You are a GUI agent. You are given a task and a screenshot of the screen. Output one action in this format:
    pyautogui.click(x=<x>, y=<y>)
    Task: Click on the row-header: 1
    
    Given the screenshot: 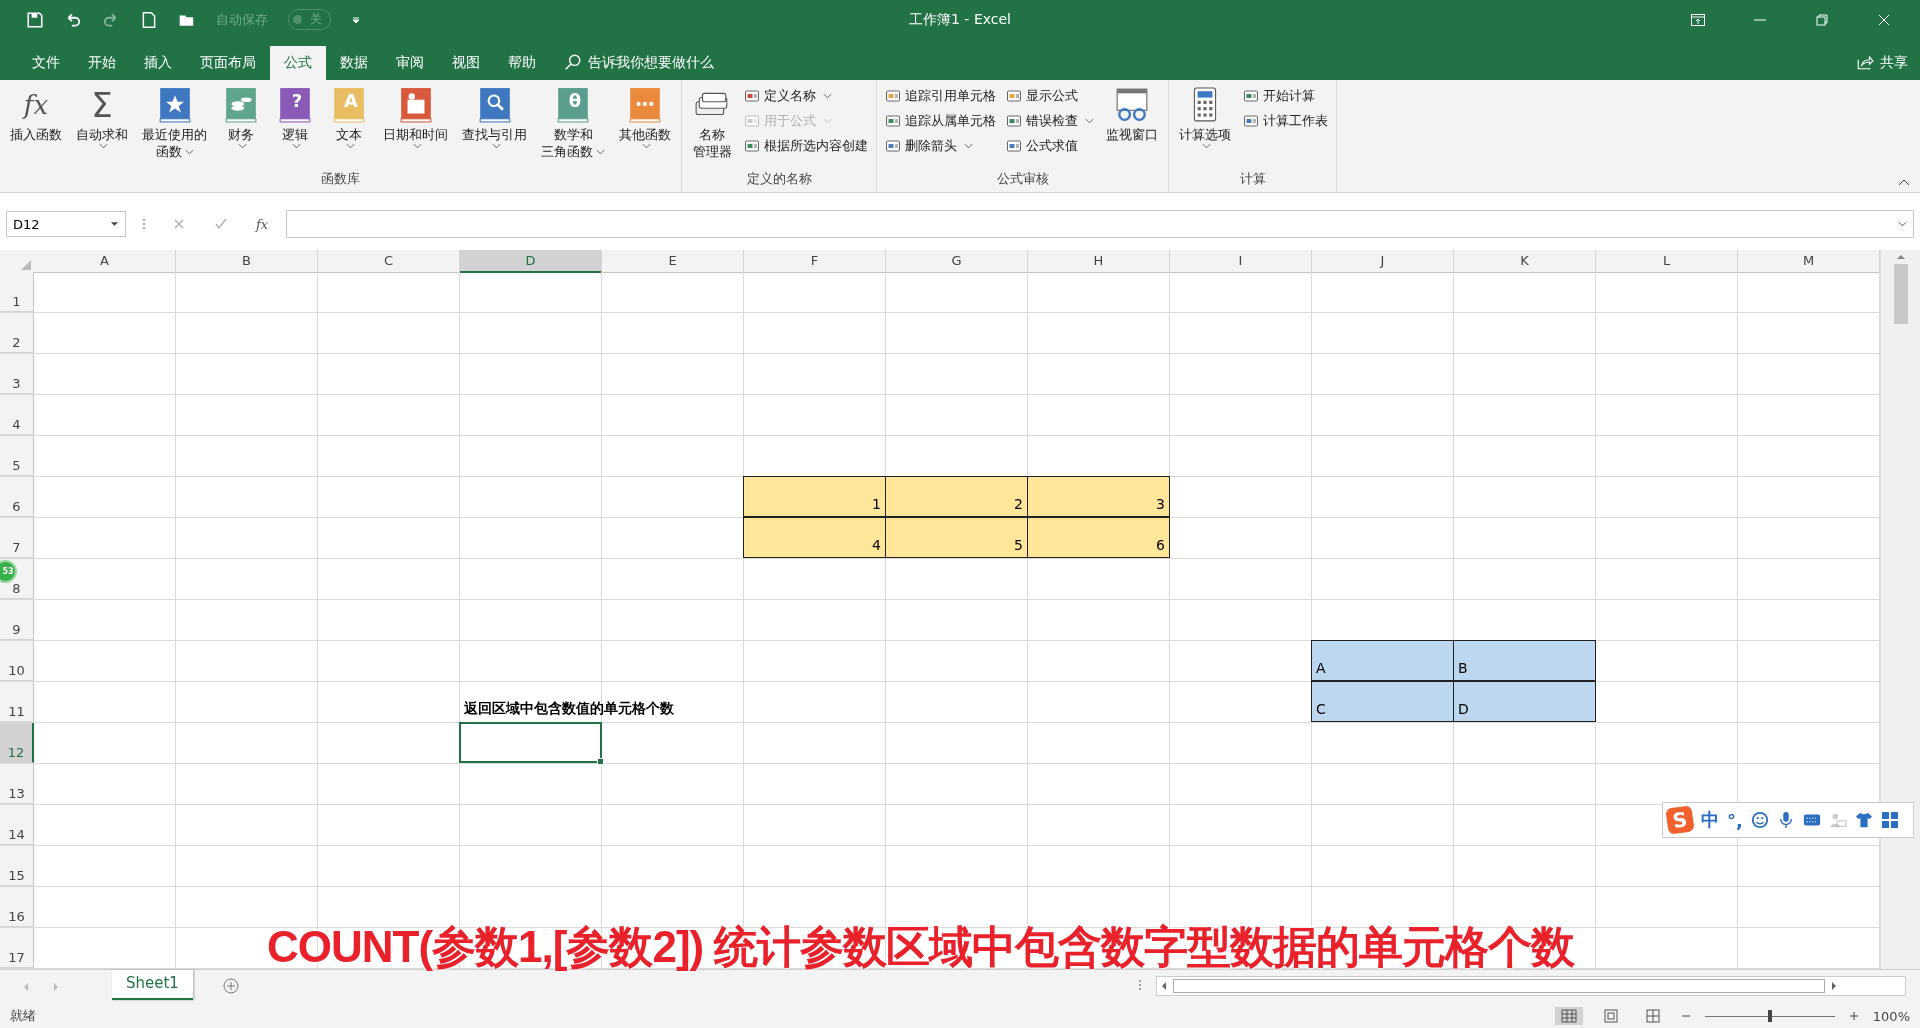 What is the action you would take?
    pyautogui.click(x=16, y=302)
    